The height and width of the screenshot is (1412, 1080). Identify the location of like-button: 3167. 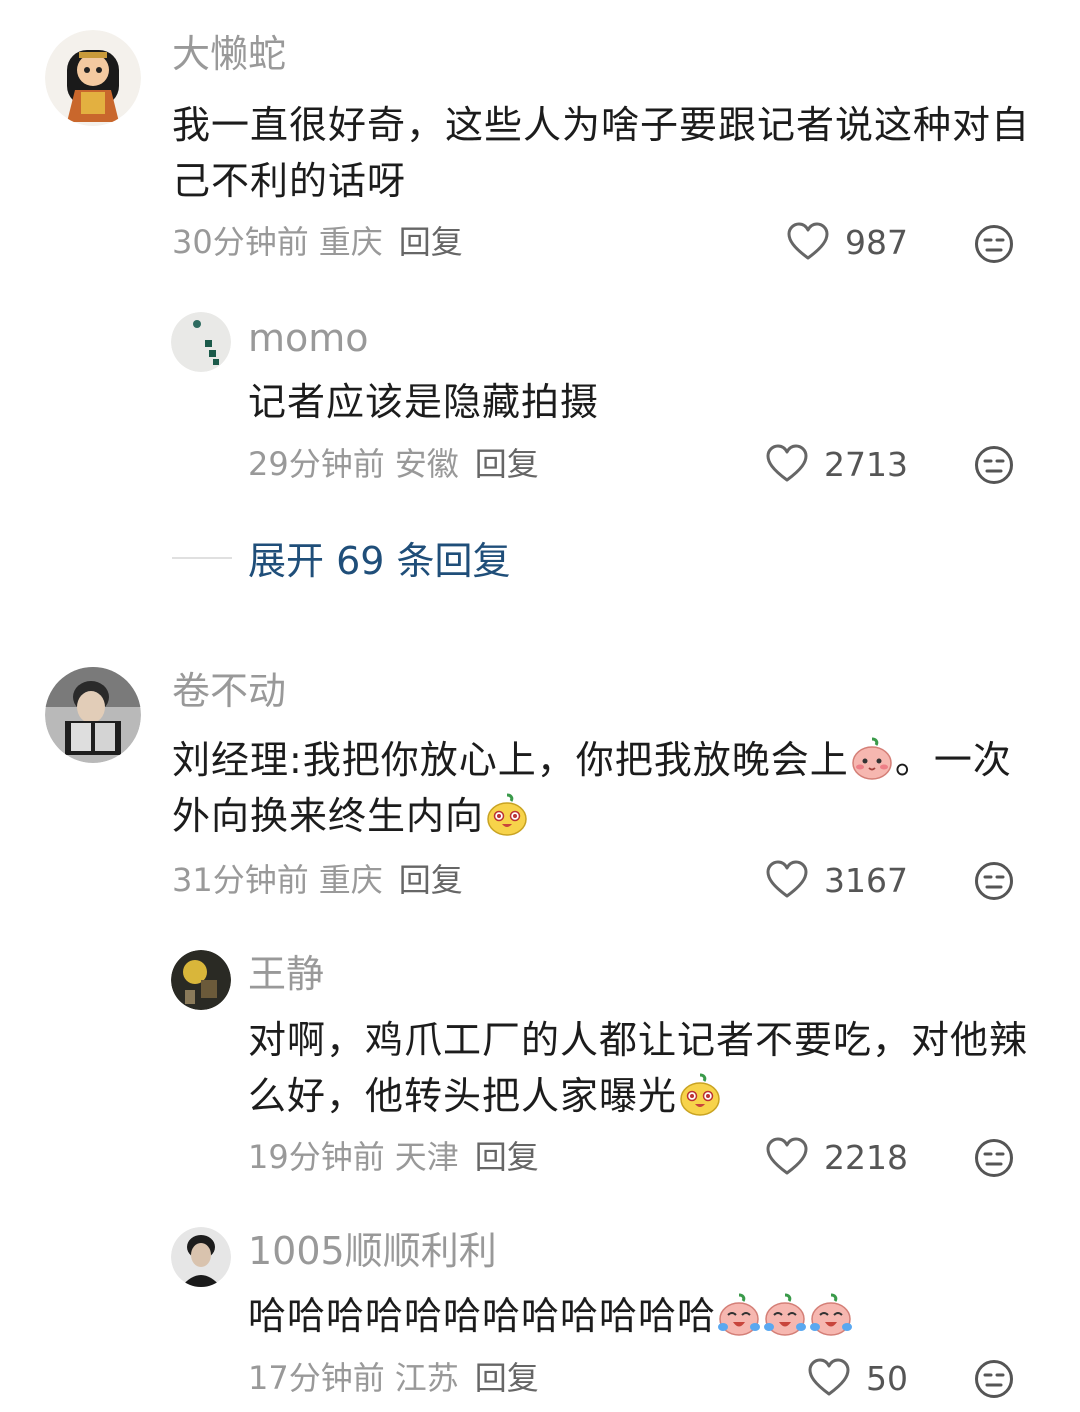
(837, 880).